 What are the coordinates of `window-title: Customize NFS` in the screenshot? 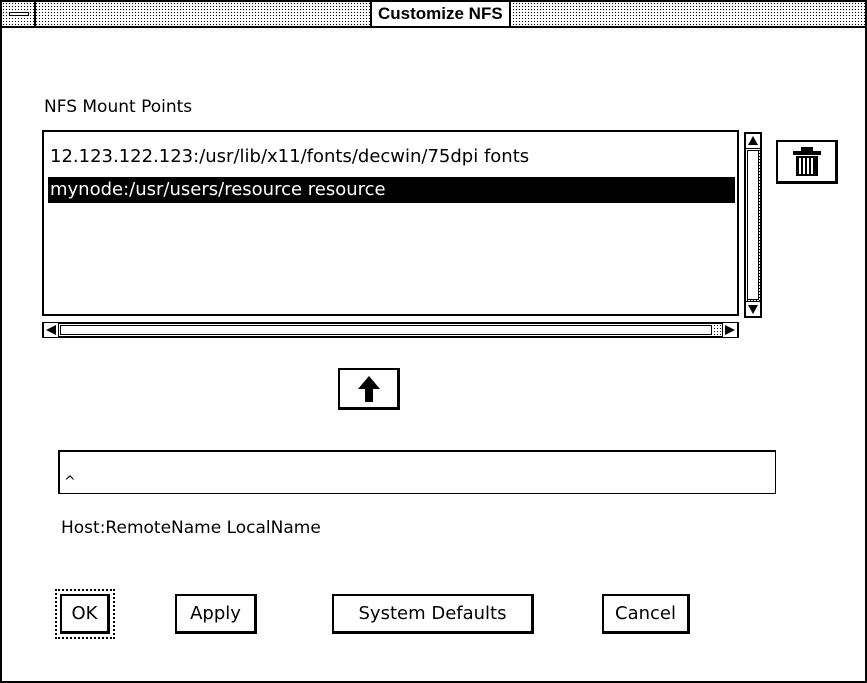 It's located at (440, 14).